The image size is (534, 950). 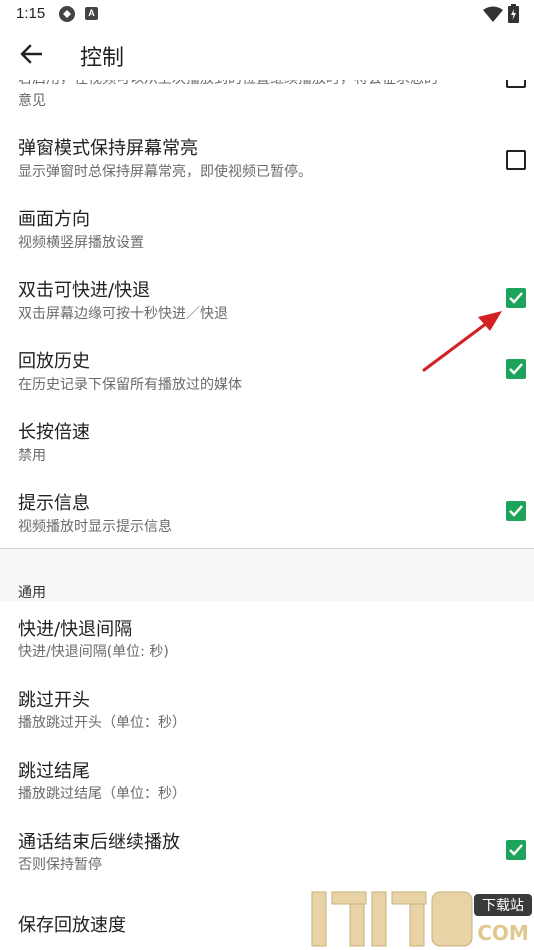 I want to click on pref-playback-history: 回放历史 在历史记录下保留所有播放过的媒体, so click(x=267, y=372).